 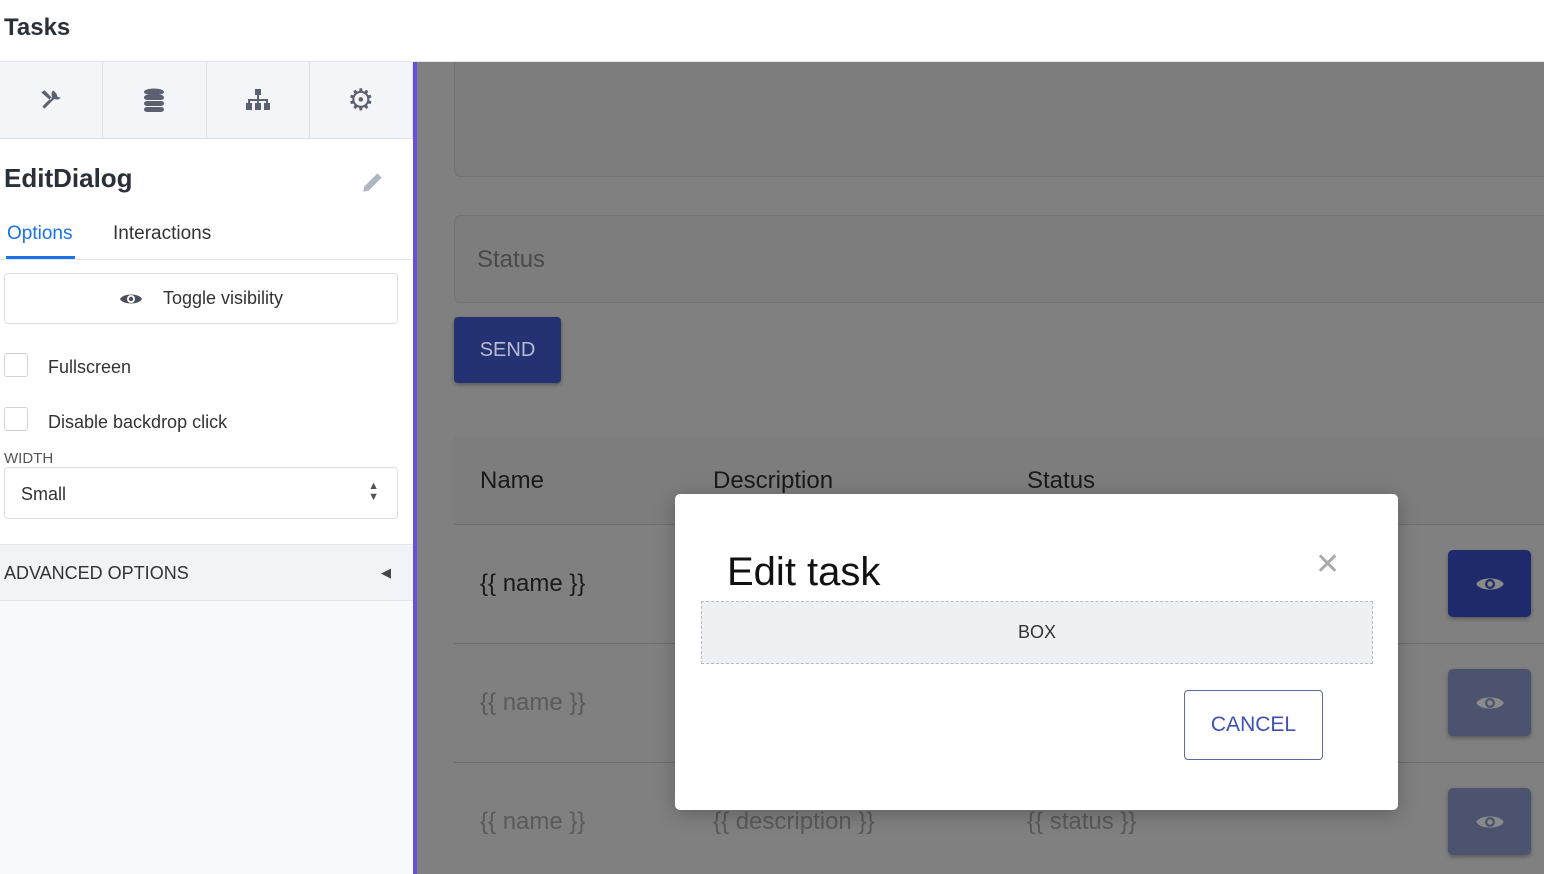 I want to click on tools-icon, so click(x=51, y=99).